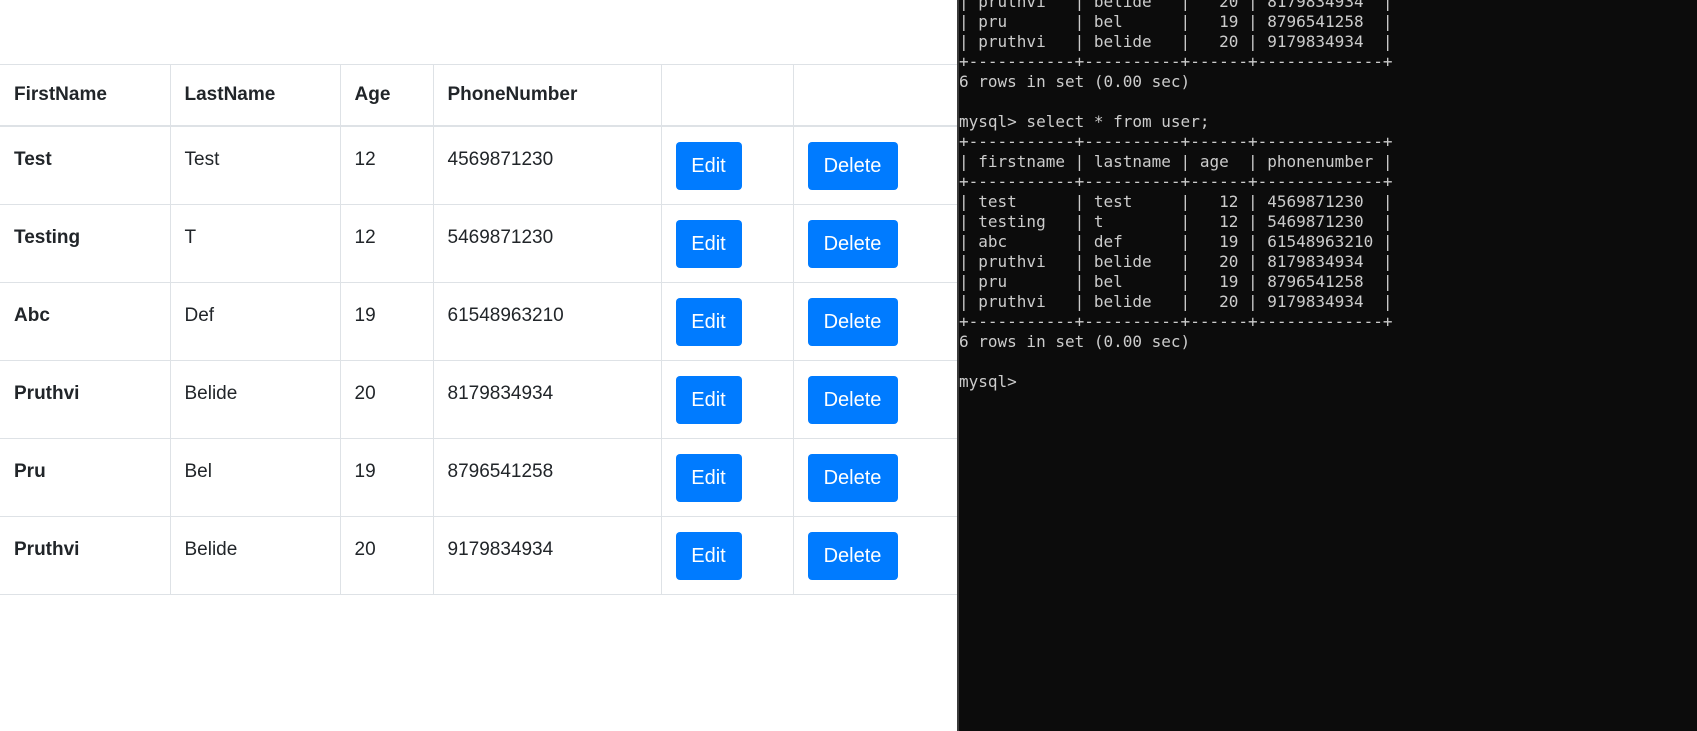 The height and width of the screenshot is (731, 1697). I want to click on table-row: Pru Bel 19 8796541258 Edit Delete, so click(478, 476).